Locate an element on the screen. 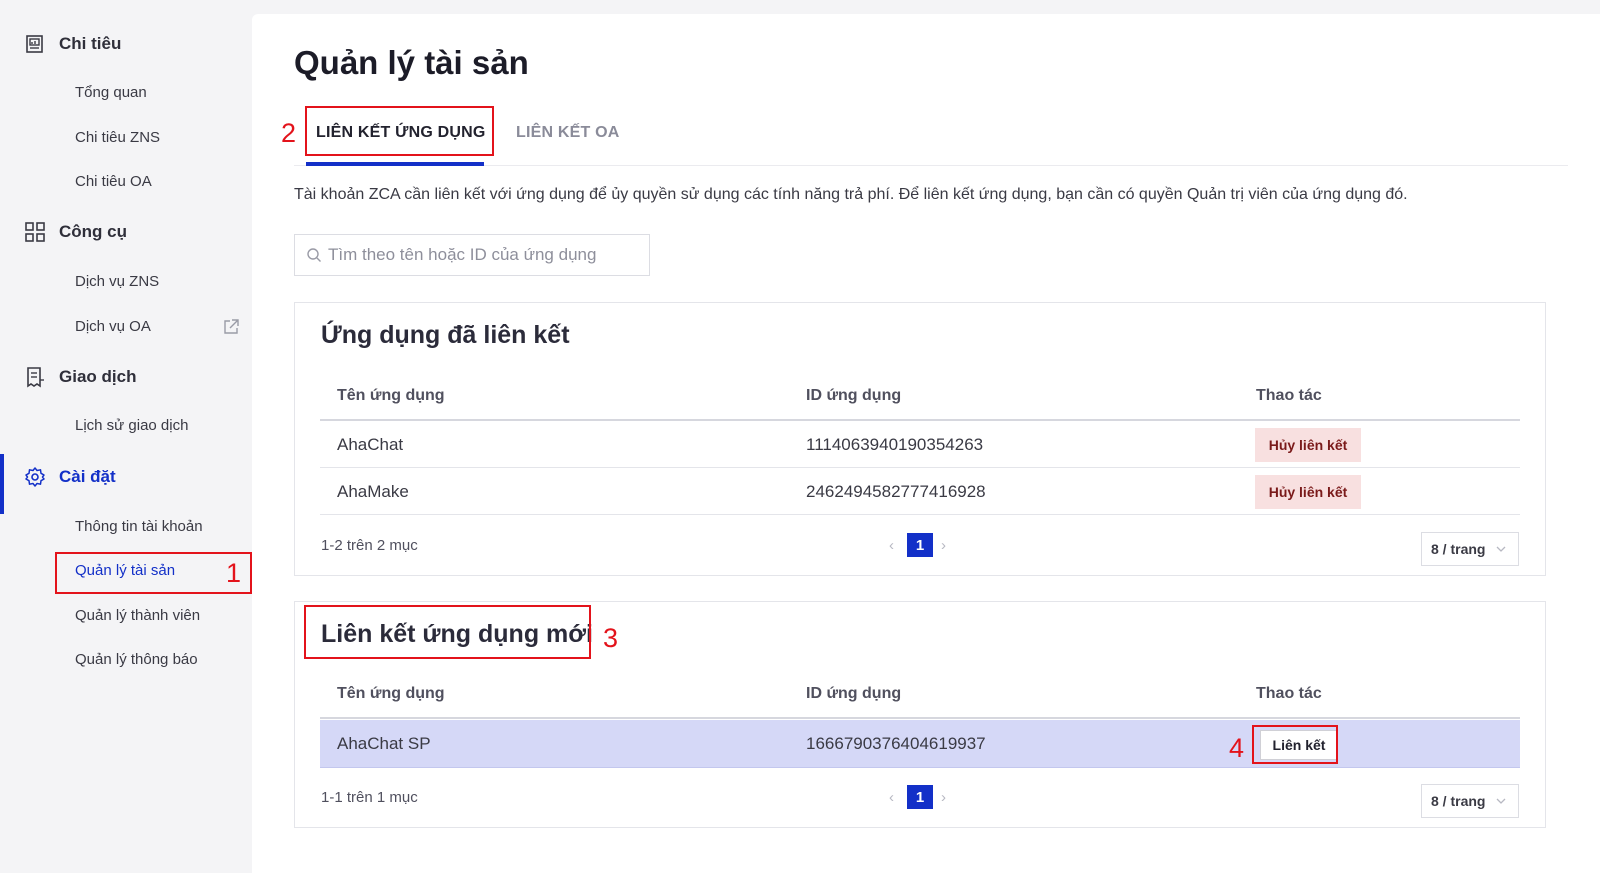 The height and width of the screenshot is (873, 1600). active-tab-underline is located at coordinates (395, 164).